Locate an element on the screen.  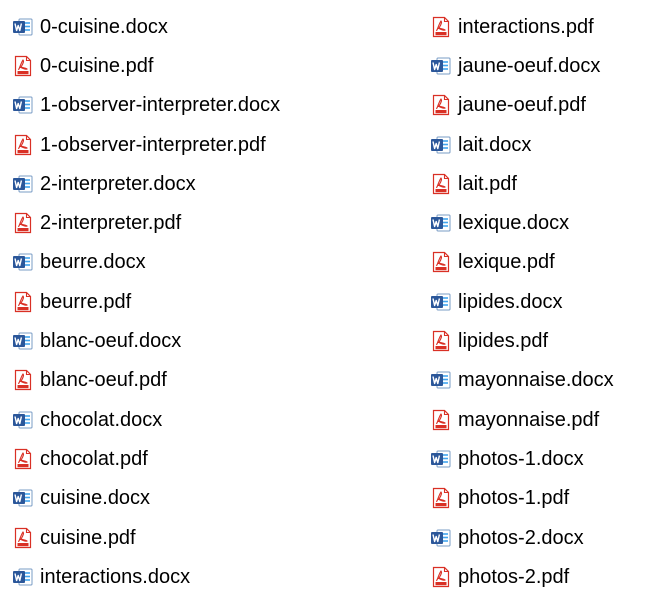
file-item: lexique.docx is located at coordinates (522, 222).